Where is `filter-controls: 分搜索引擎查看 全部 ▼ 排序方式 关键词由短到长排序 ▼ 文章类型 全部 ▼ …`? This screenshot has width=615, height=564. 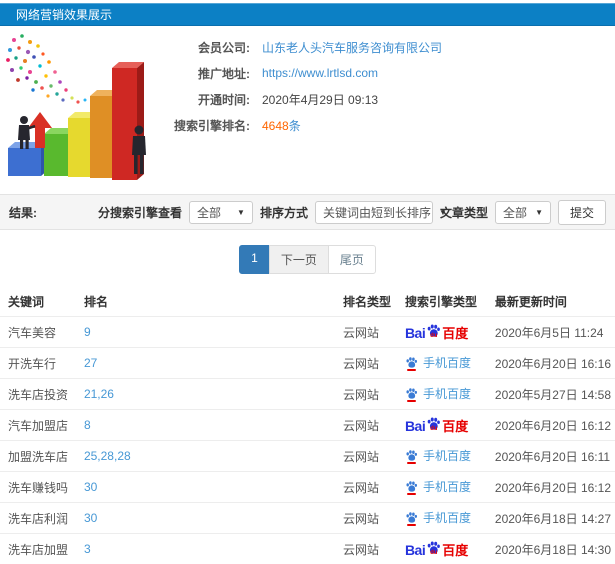 filter-controls: 分搜索引擎查看 全部 ▼ 排序方式 关键词由短到长排序 ▼ 文章类型 全部 ▼ … is located at coordinates (352, 212).